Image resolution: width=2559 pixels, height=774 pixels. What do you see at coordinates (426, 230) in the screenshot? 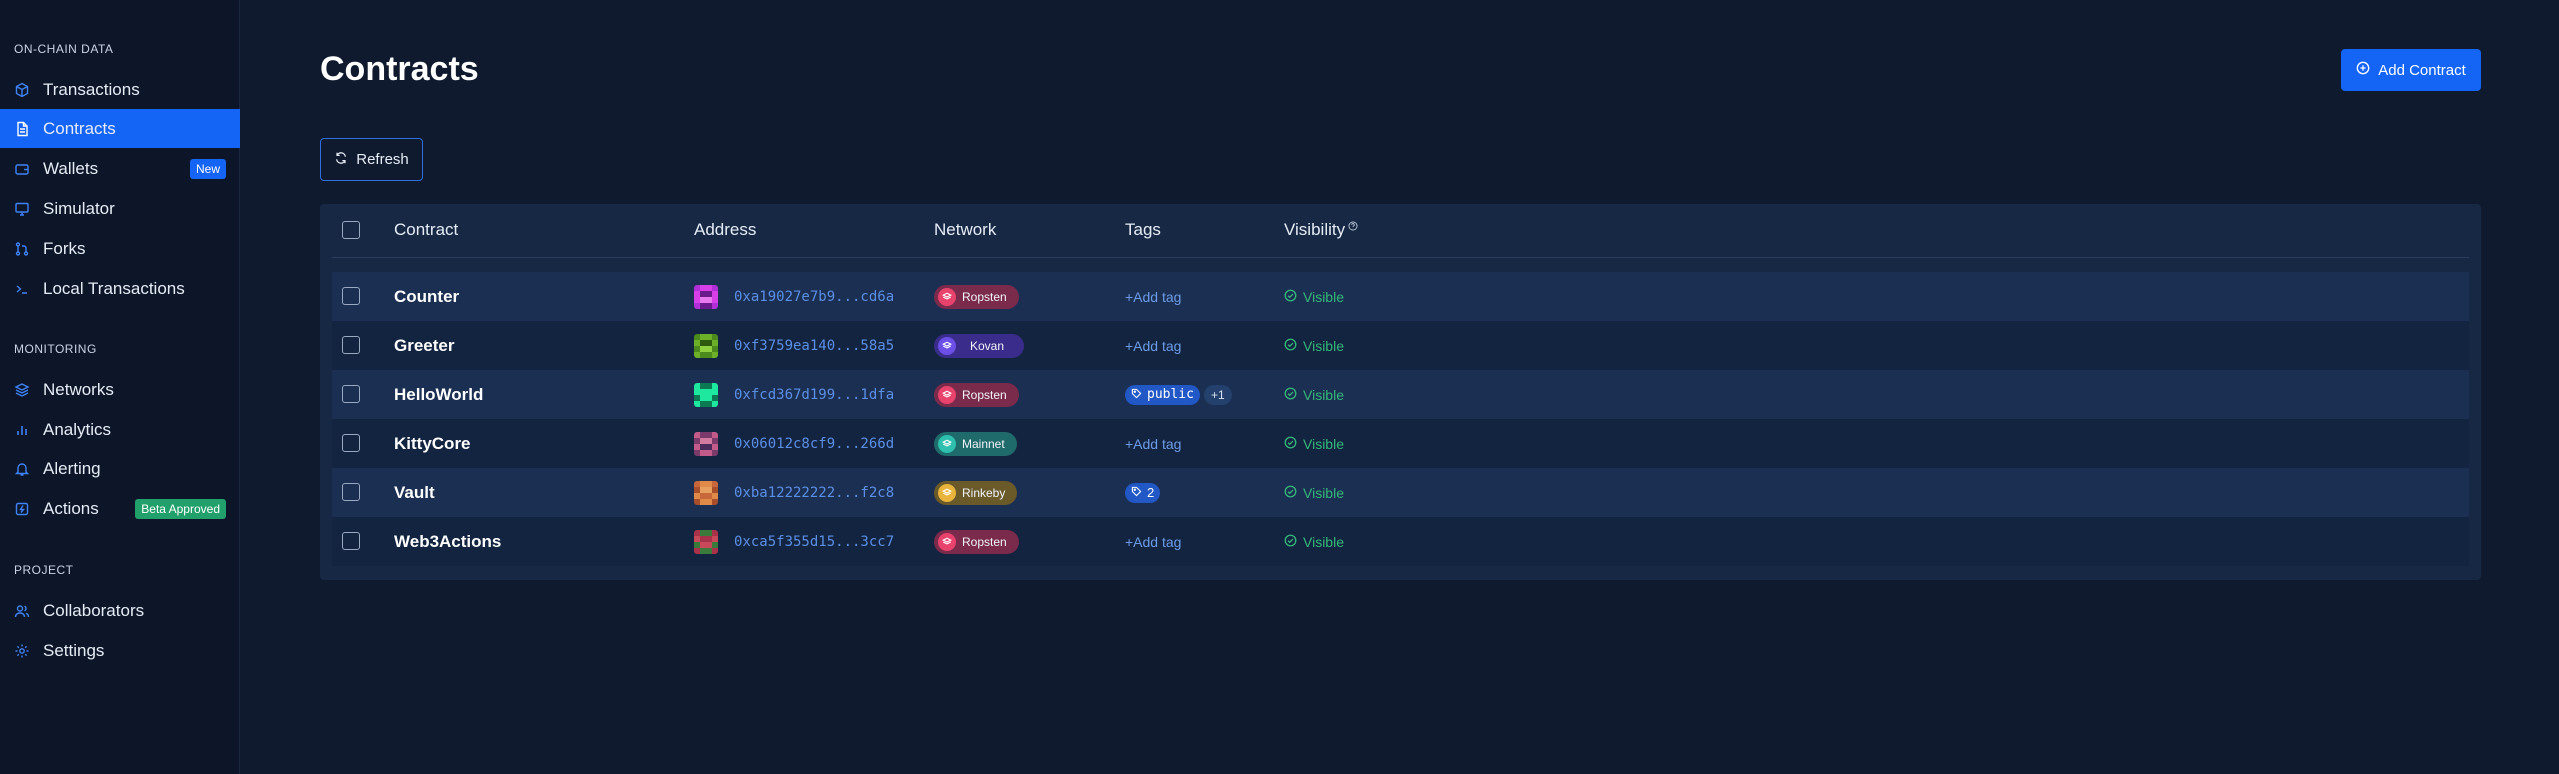
I see `column-header-contract: Contract` at bounding box center [426, 230].